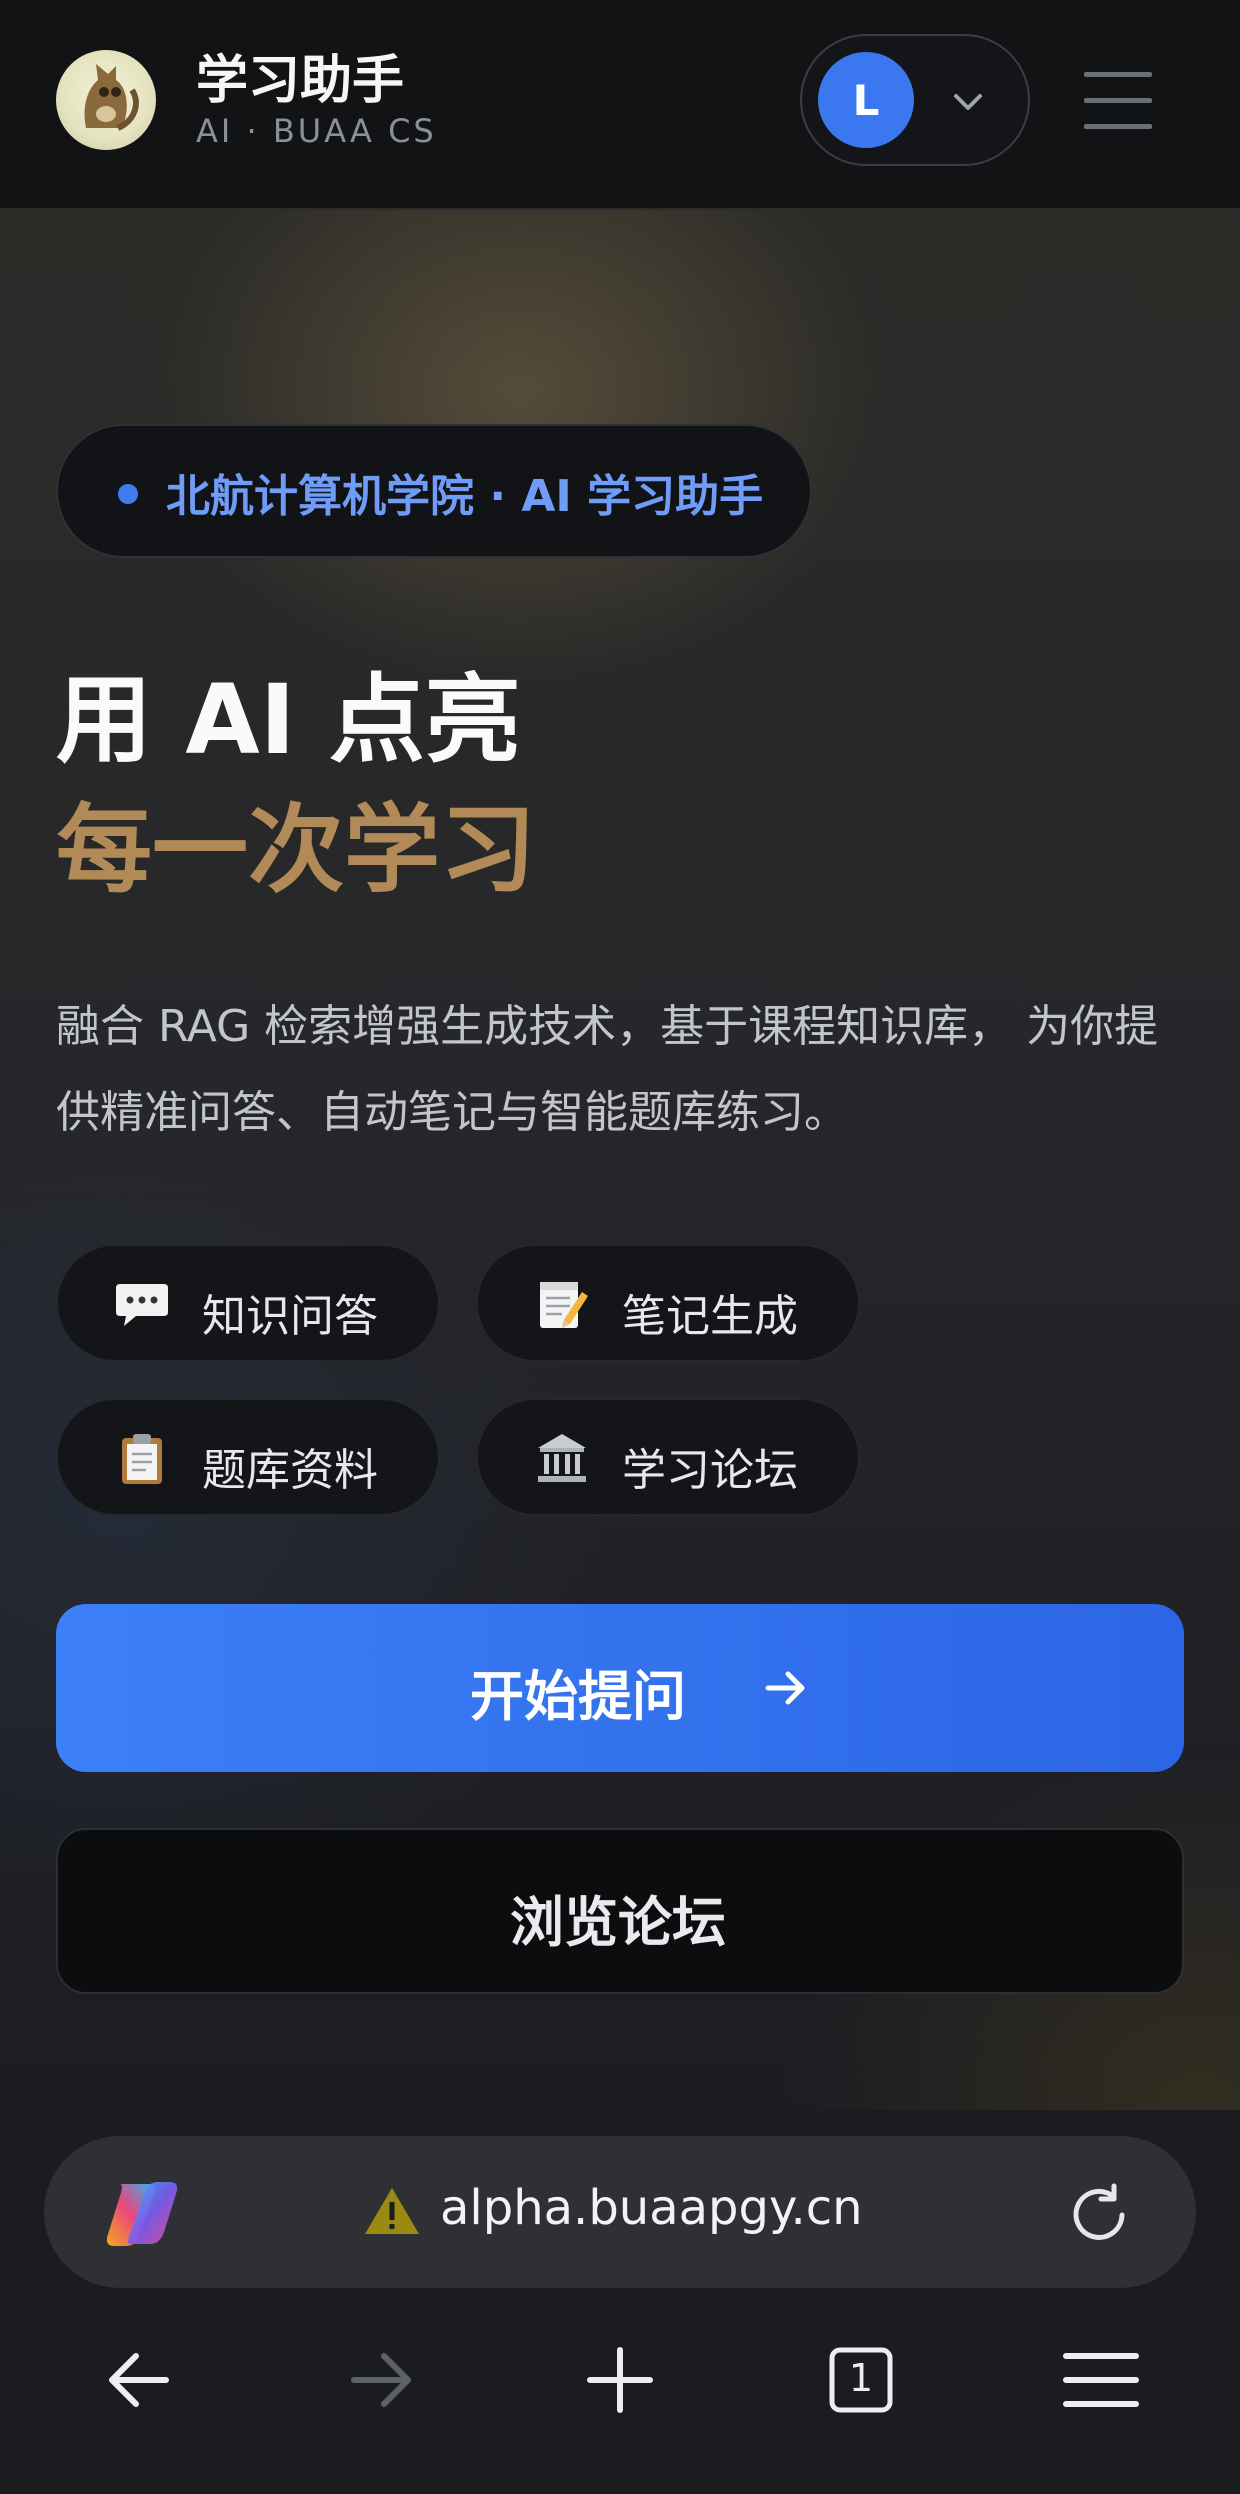  I want to click on tab-count: 1, so click(861, 2378).